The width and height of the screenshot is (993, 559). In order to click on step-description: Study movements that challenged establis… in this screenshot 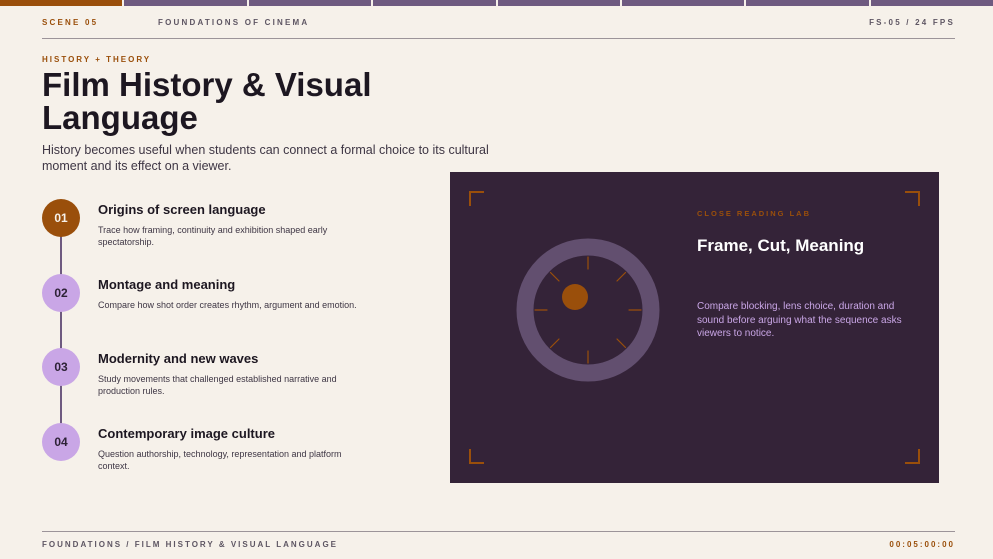, I will do `click(217, 385)`.